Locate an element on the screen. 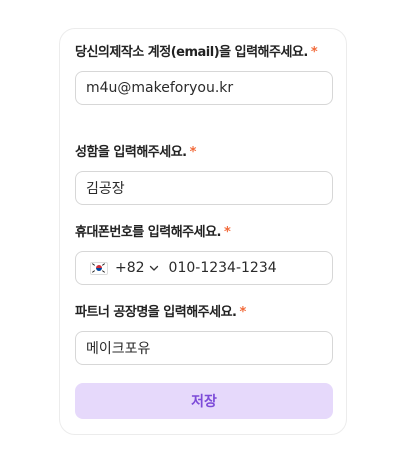  phone-field: +82 010-1234-1234 is located at coordinates (204, 268).